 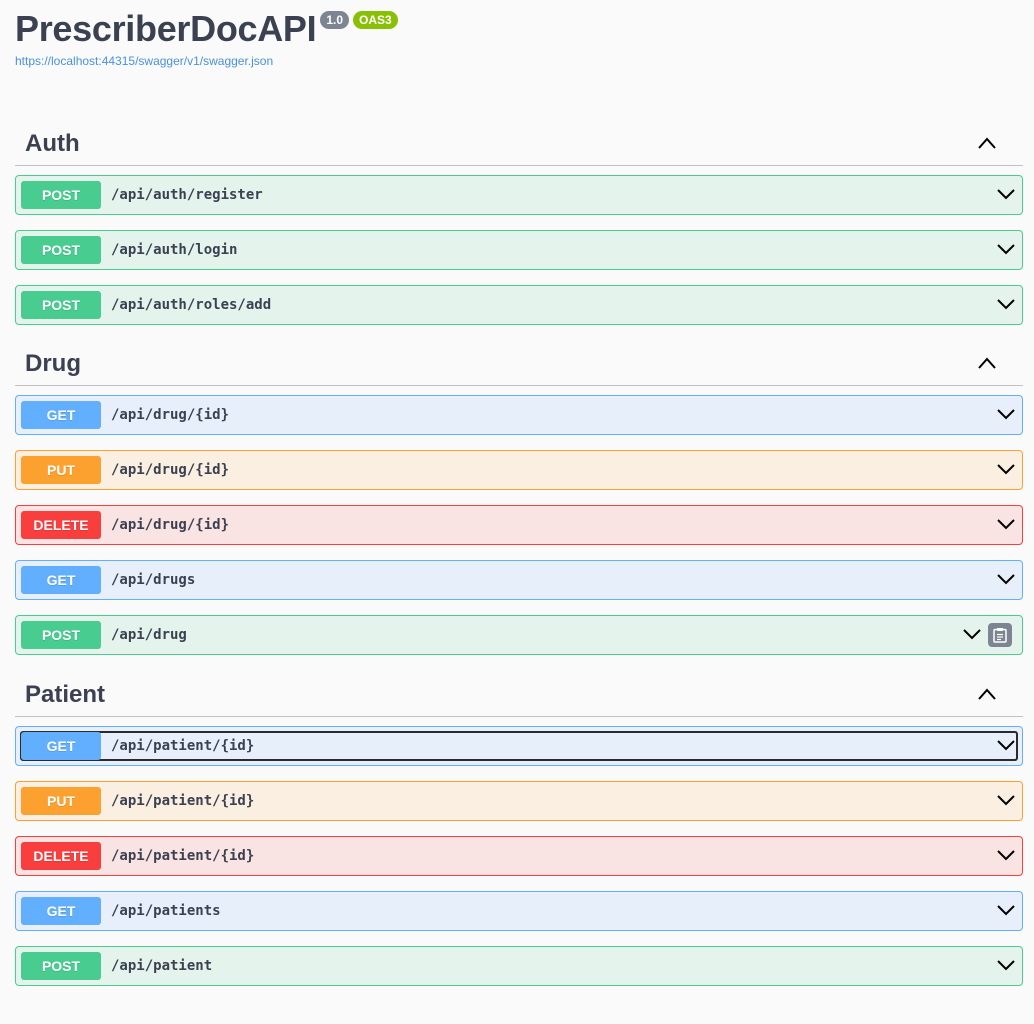 What do you see at coordinates (519, 470) in the screenshot?
I see `opblock-put-drug-id: PUT /api/drug/{id}` at bounding box center [519, 470].